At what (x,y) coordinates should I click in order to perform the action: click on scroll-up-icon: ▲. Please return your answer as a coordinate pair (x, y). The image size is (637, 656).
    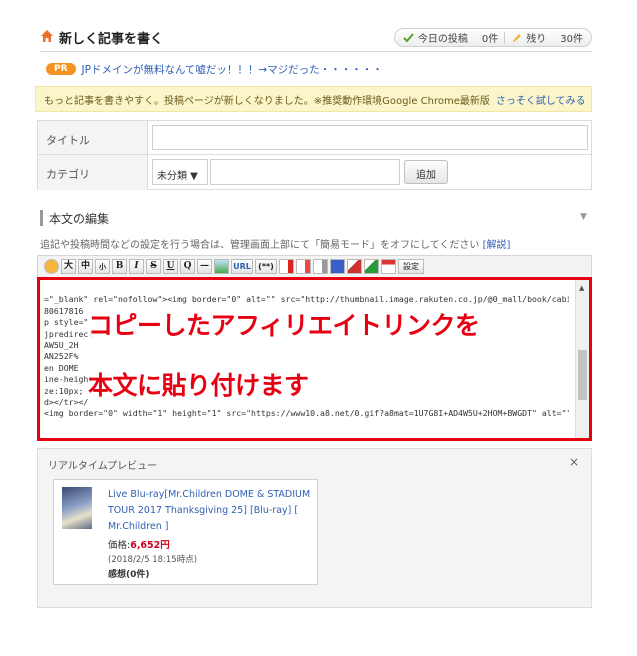
    Looking at the image, I should click on (581, 288).